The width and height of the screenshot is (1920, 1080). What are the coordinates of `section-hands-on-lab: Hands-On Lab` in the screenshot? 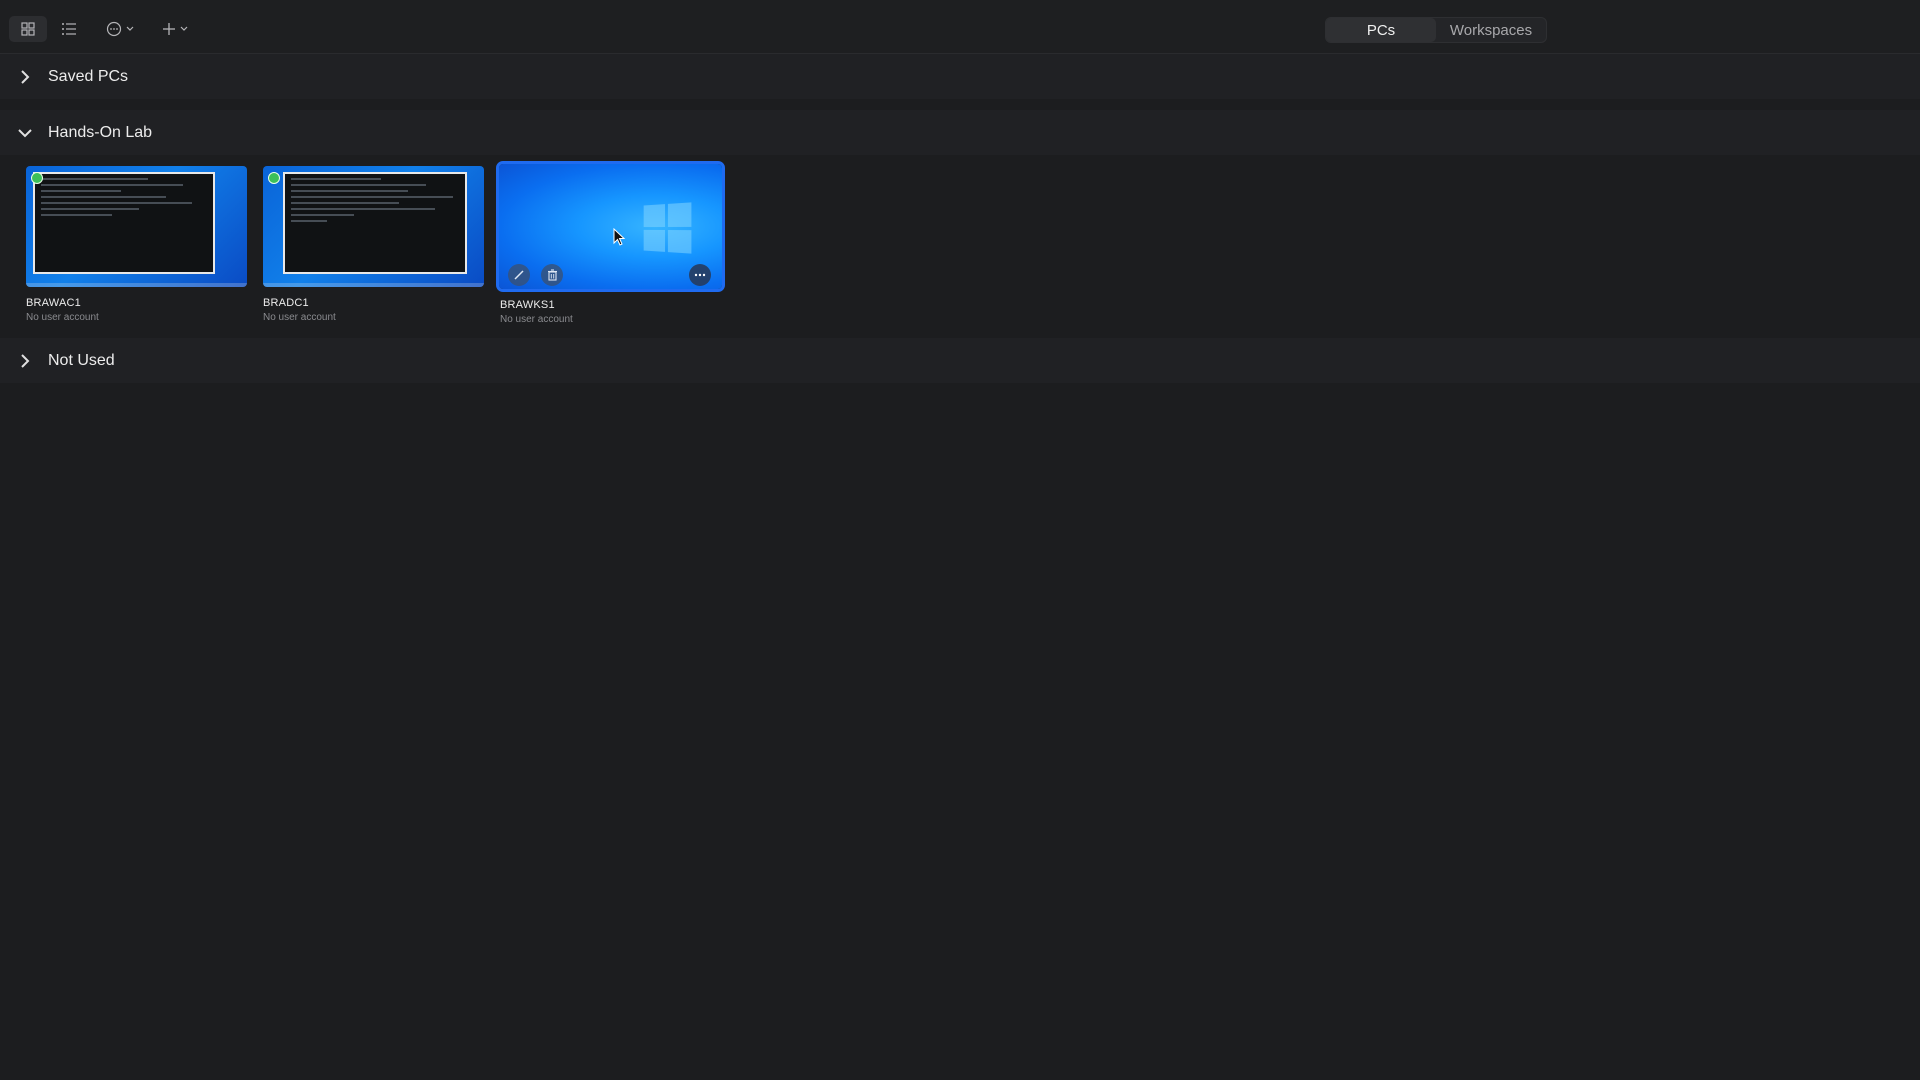 It's located at (960, 132).